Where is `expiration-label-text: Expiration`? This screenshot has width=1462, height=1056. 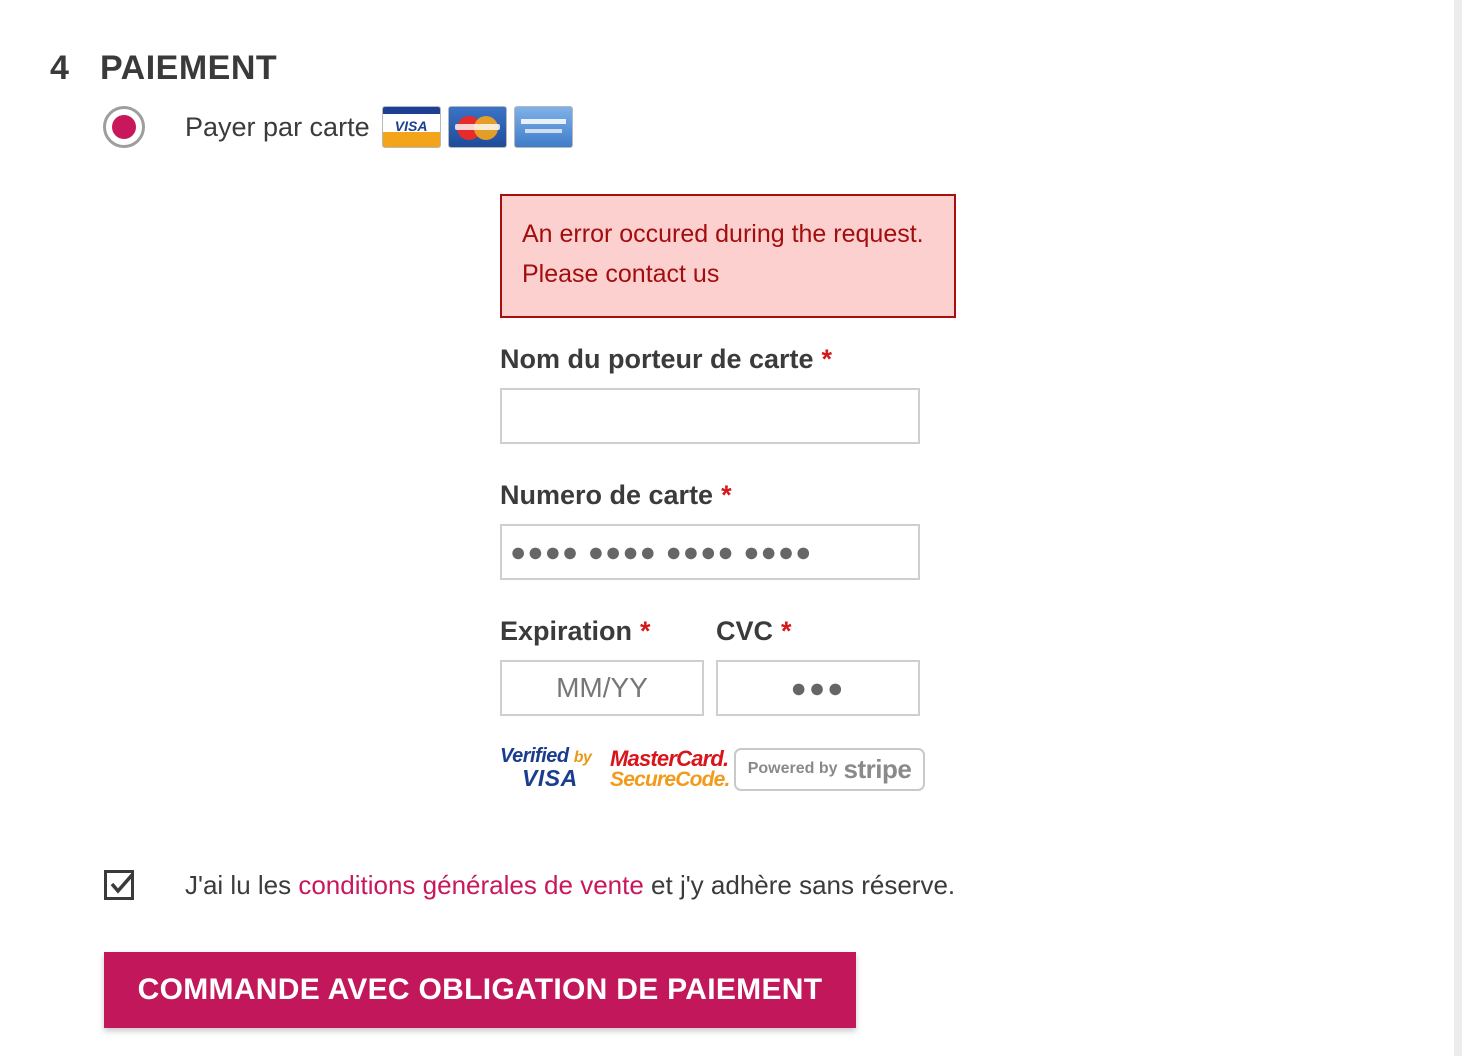 expiration-label-text: Expiration is located at coordinates (566, 631).